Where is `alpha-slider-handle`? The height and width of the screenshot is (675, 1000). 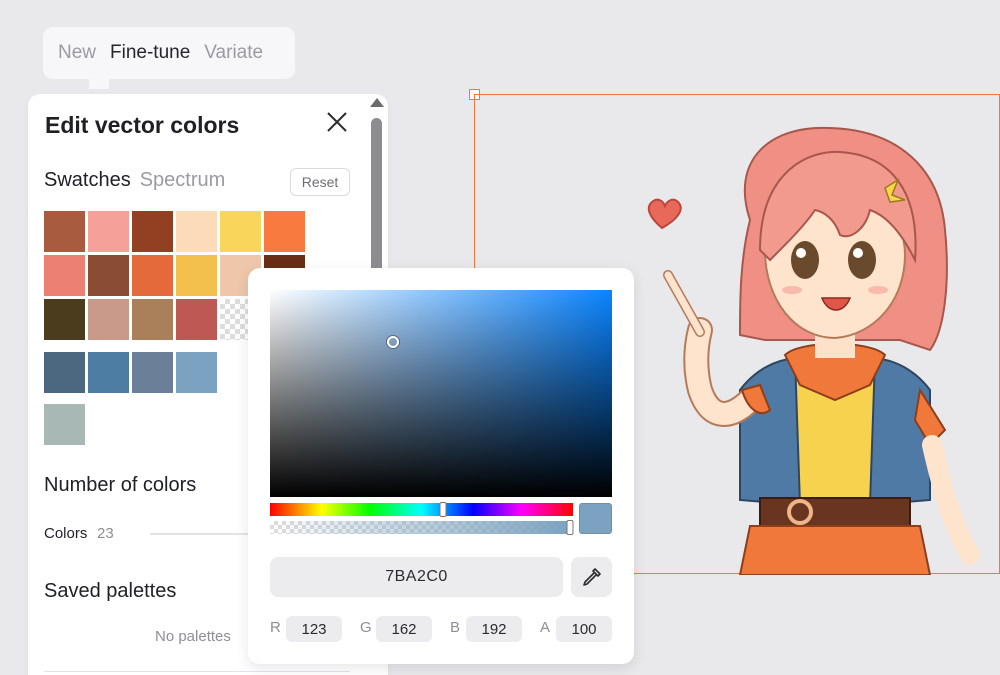 alpha-slider-handle is located at coordinates (570, 527).